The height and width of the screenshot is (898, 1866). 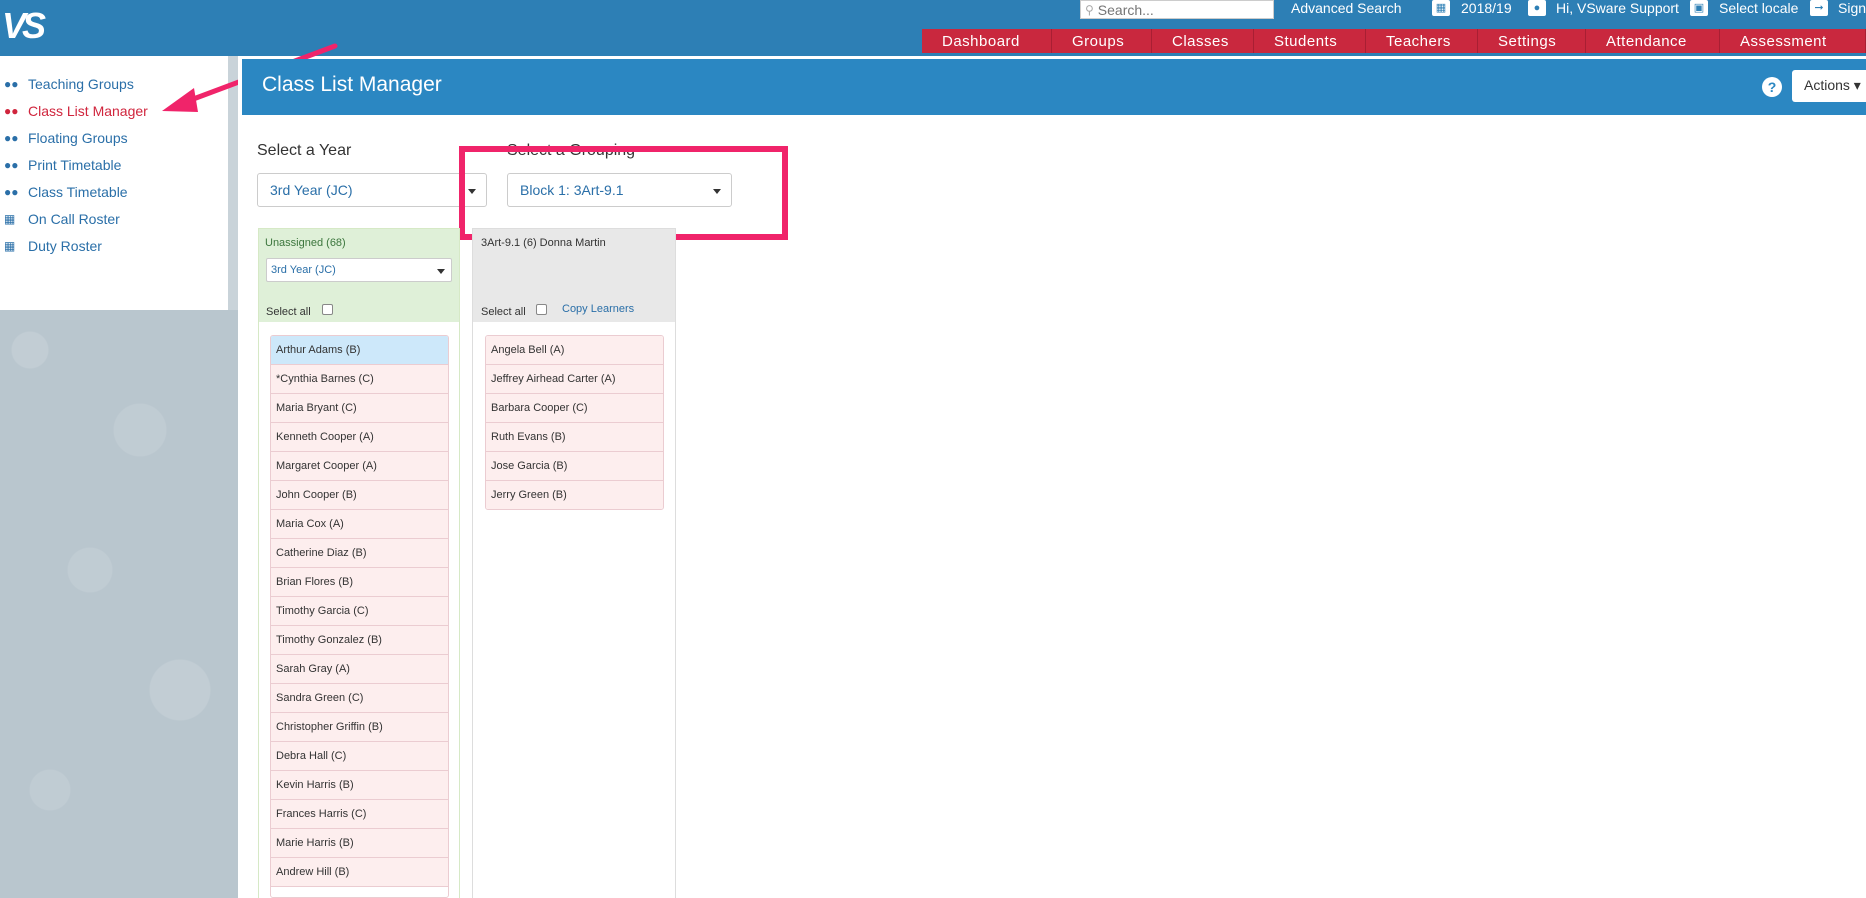 What do you see at coordinates (1537, 8) in the screenshot?
I see `user-icon: ●` at bounding box center [1537, 8].